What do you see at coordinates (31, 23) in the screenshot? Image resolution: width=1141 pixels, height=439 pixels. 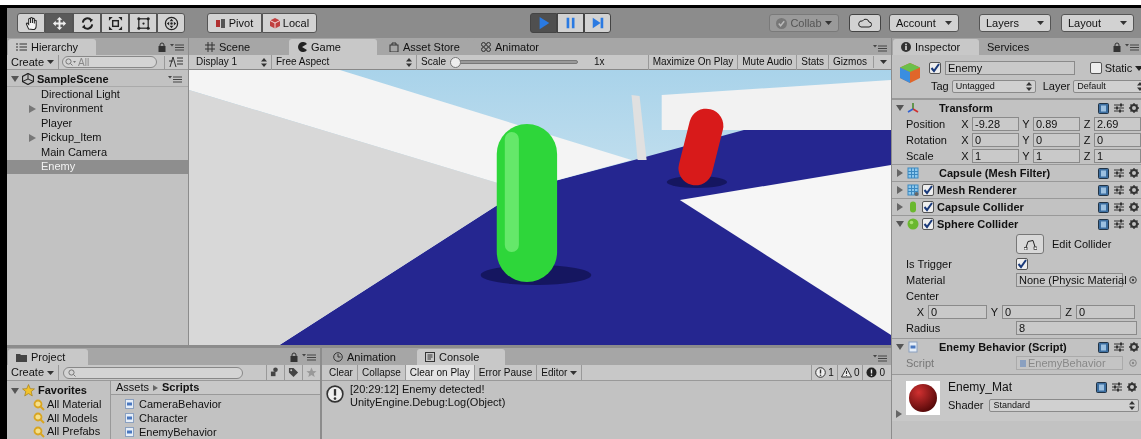 I see `hand-tool-button` at bounding box center [31, 23].